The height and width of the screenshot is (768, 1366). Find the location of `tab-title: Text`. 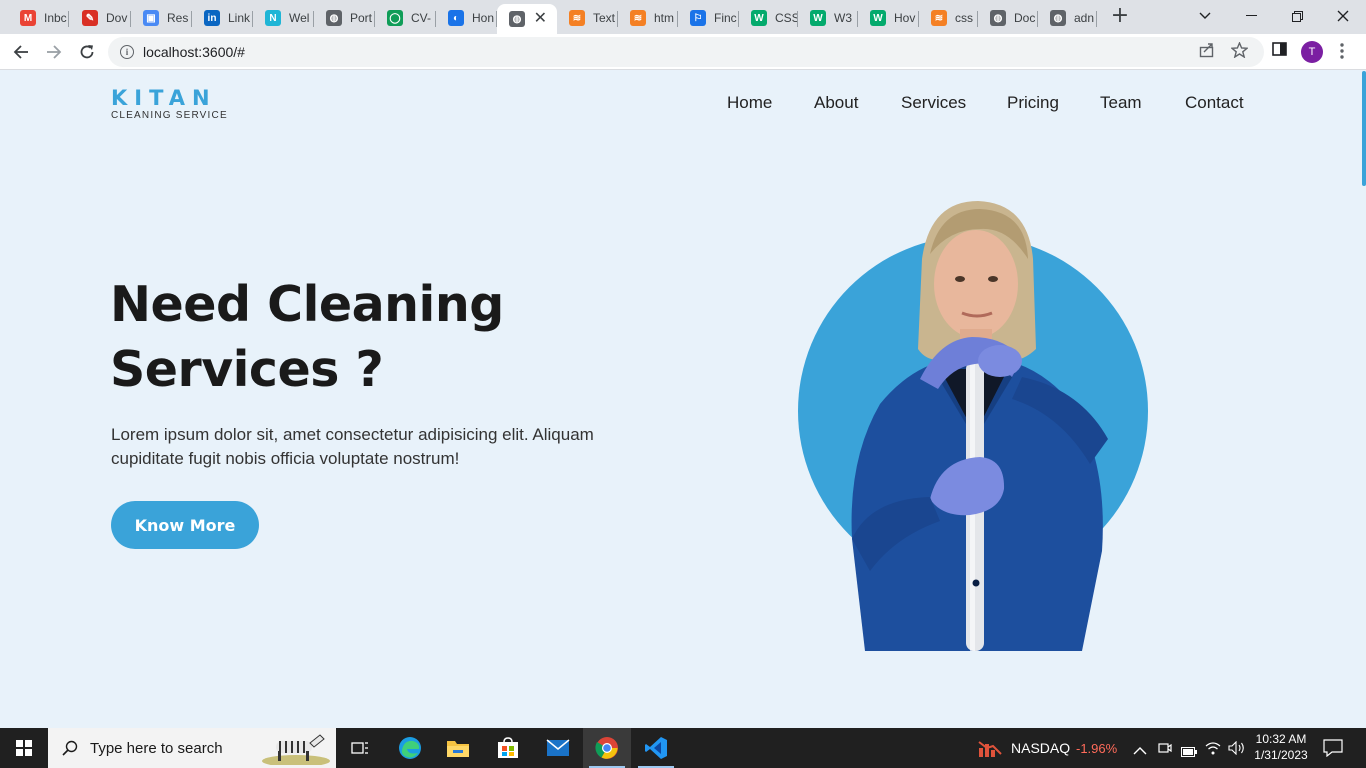

tab-title: Text is located at coordinates (604, 18).